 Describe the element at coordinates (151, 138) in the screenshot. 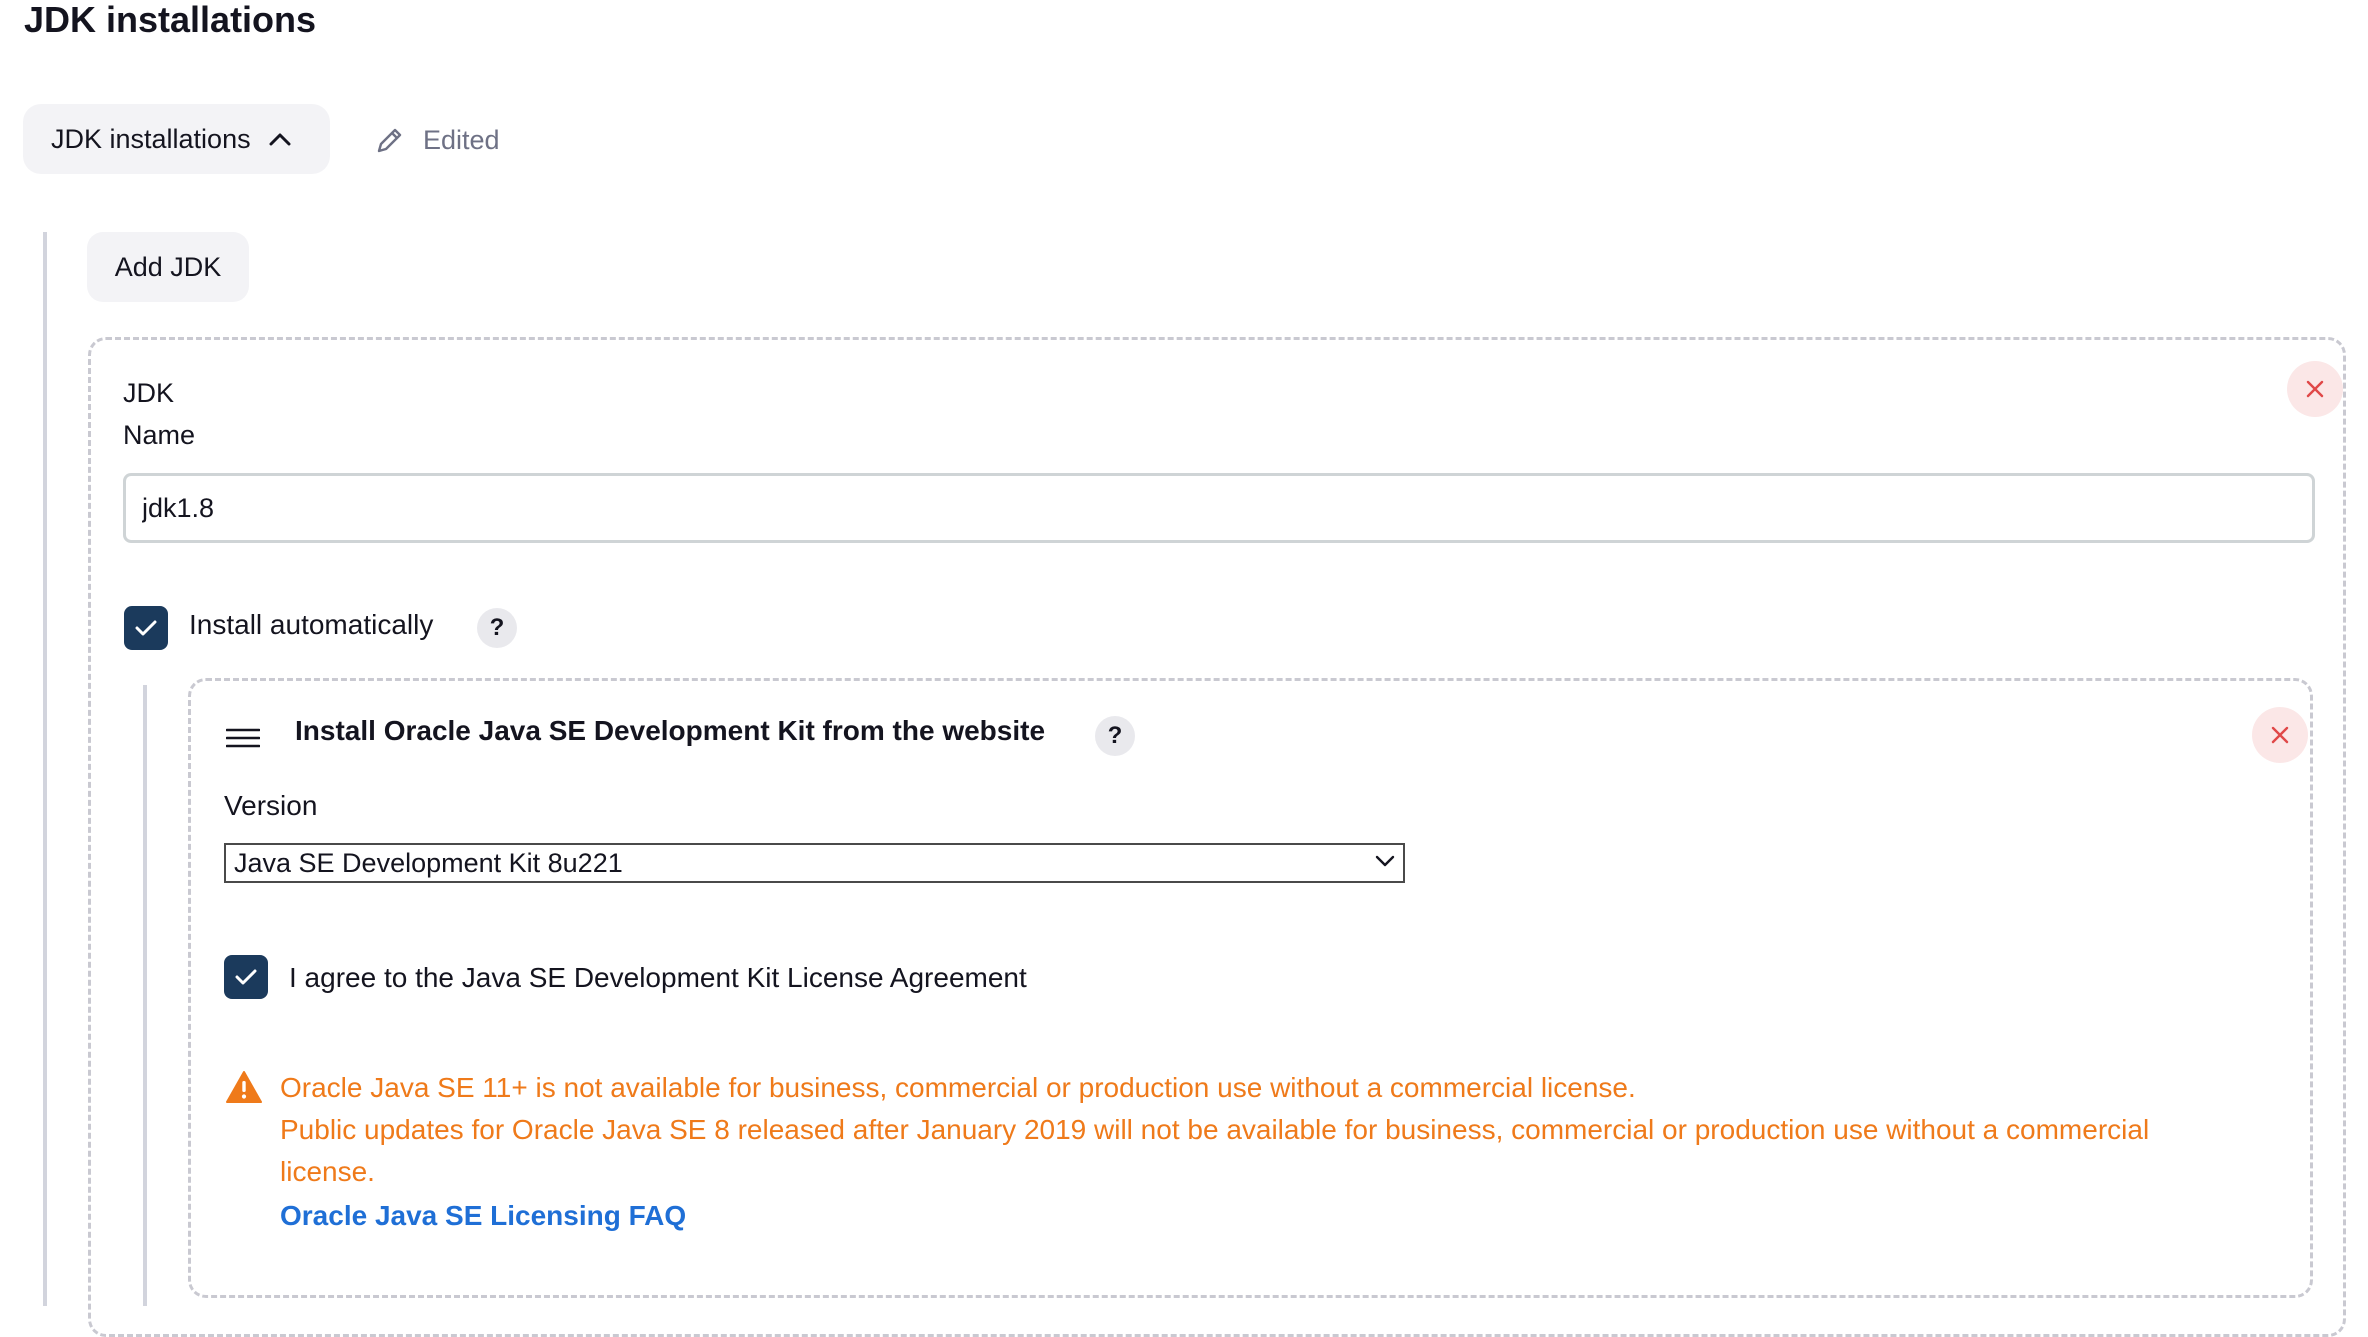

I see `toggle-label: JDK installations` at that location.